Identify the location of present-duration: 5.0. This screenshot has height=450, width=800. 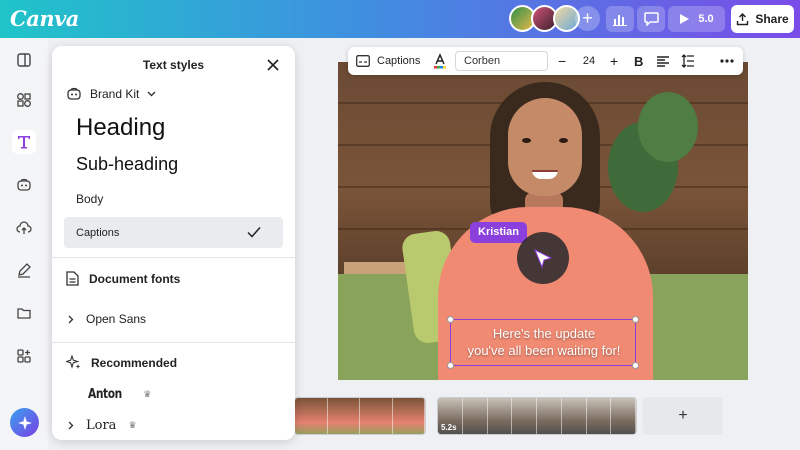
(706, 19).